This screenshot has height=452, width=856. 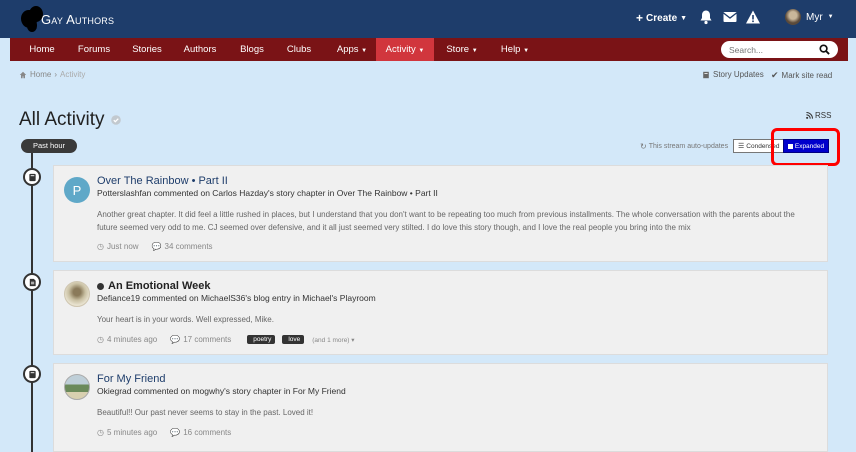 What do you see at coordinates (793, 17) in the screenshot?
I see `user-avatar` at bounding box center [793, 17].